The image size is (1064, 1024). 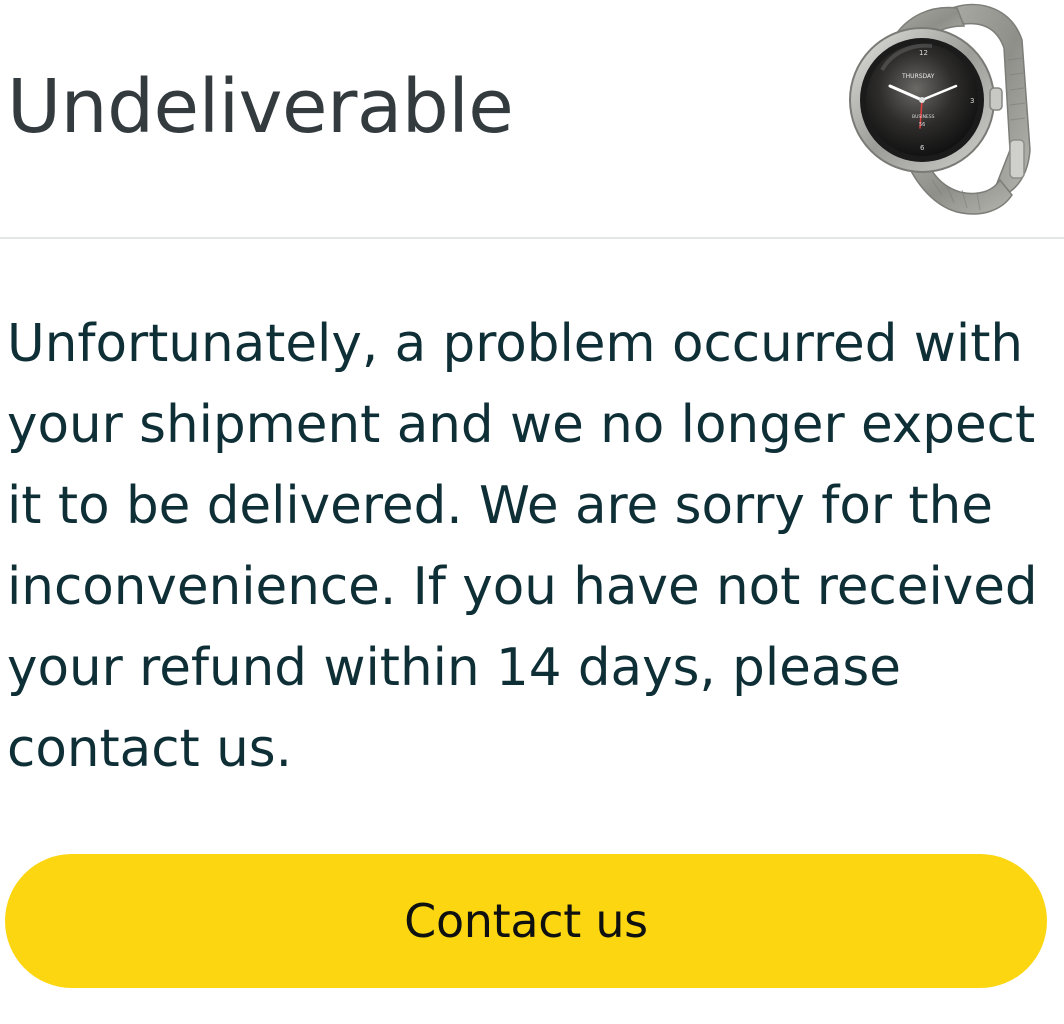 I want to click on smartwatch-icon: 12 3 6 THURSDAY BUSINESS 56, so click(x=940, y=109).